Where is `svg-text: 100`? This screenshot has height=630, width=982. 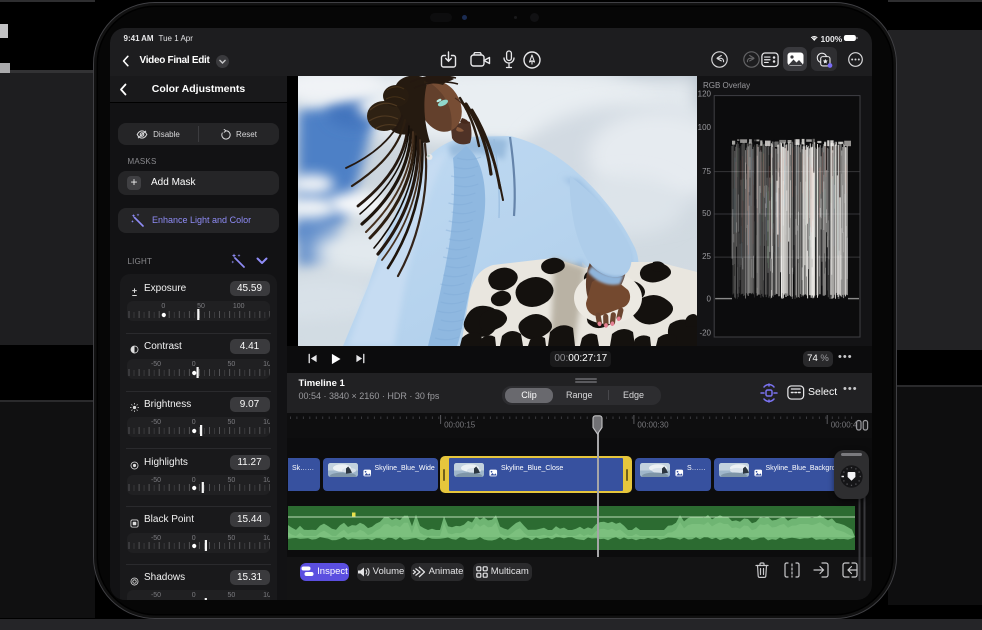 svg-text: 100 is located at coordinates (705, 127).